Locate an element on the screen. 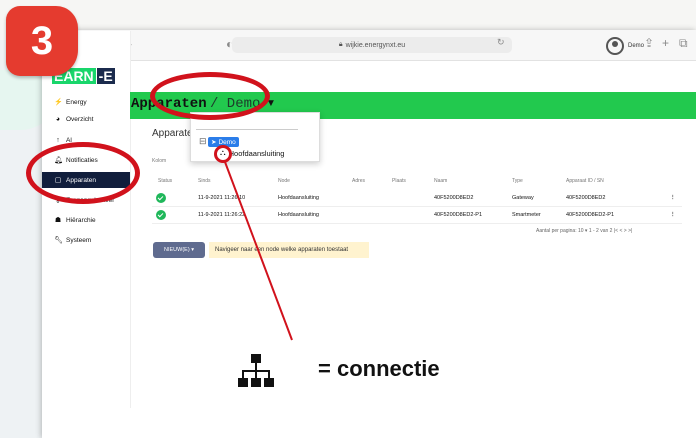  step-badge: 3 is located at coordinates (42, 41).